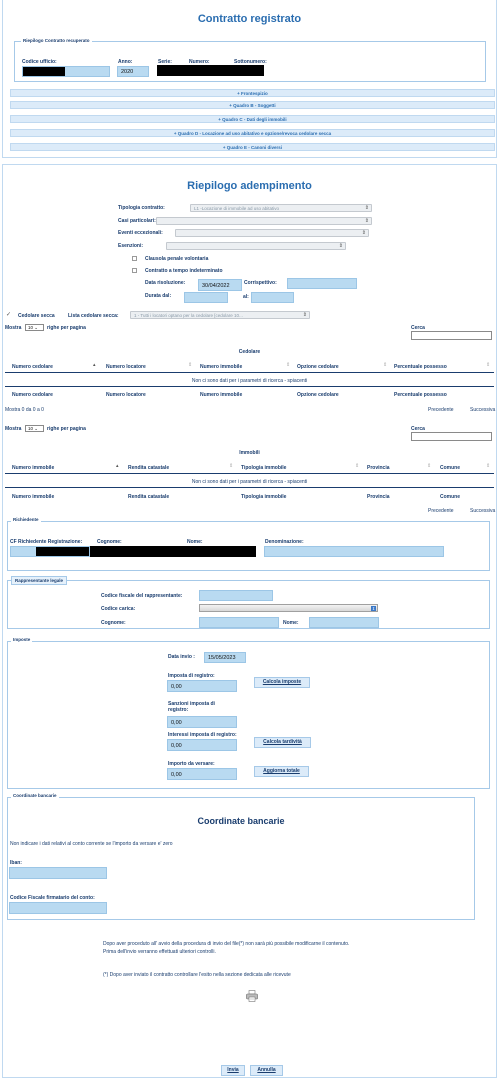  What do you see at coordinates (246, 297) in the screenshot?
I see `al-label: al:` at bounding box center [246, 297].